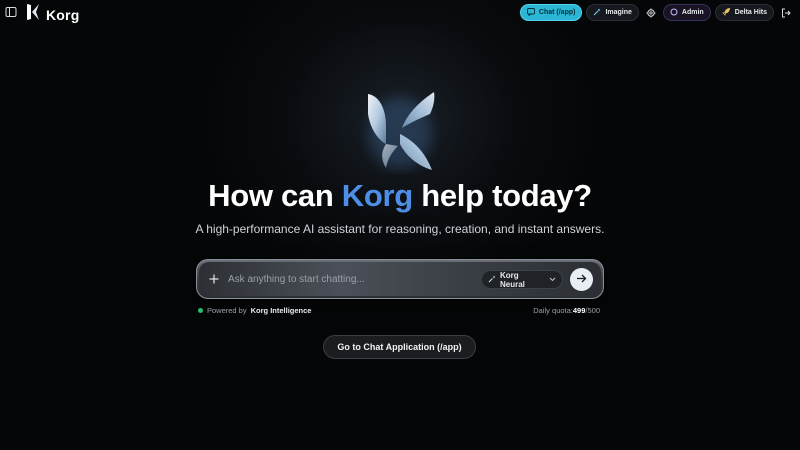 The height and width of the screenshot is (450, 800). I want to click on gear-icon, so click(651, 12).